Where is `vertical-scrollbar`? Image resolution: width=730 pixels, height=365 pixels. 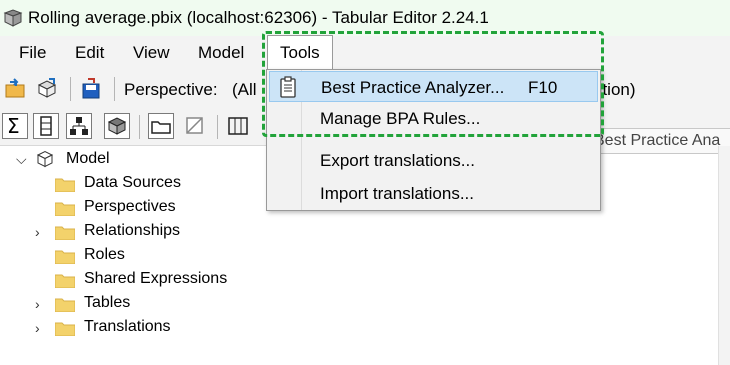
vertical-scrollbar is located at coordinates (724, 255).